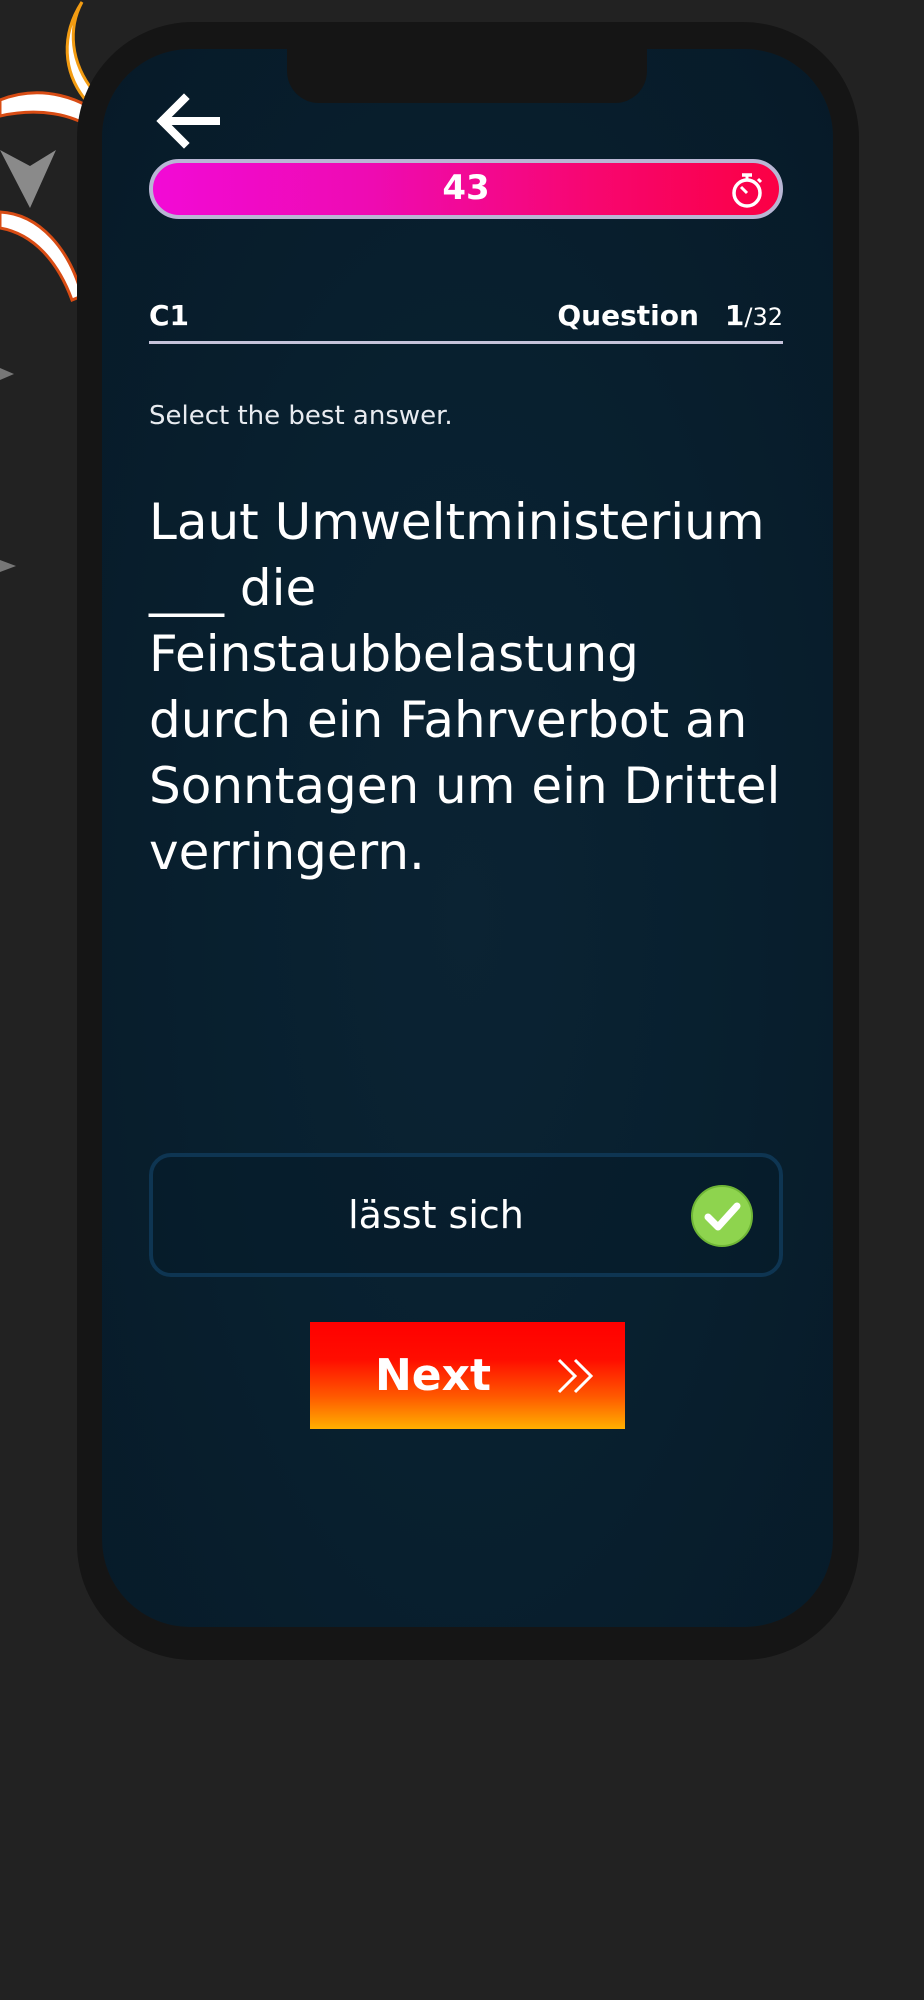 This screenshot has height=2000, width=924. Describe the element at coordinates (467, 76) in the screenshot. I see `phone-notch` at that location.